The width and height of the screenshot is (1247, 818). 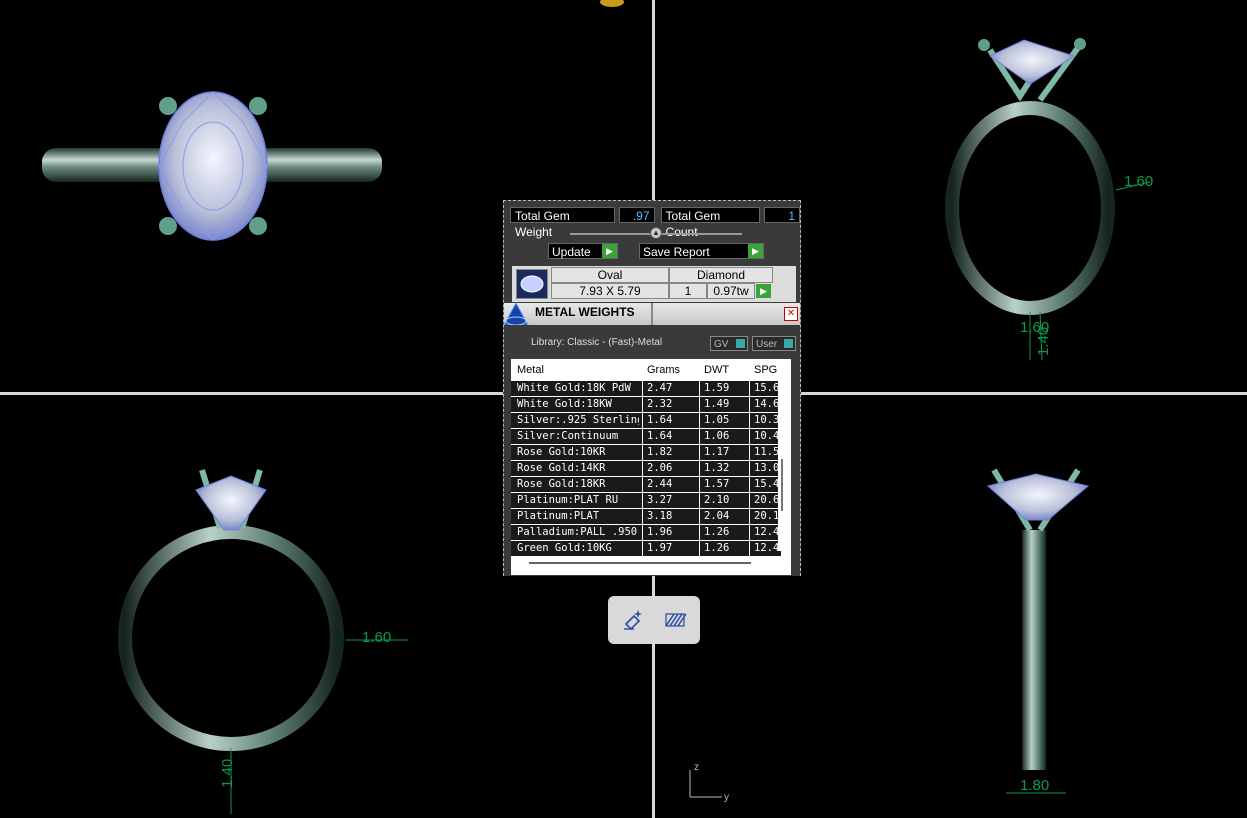 I want to click on metal-weights-title: METAL WEIGHTS, so click(x=585, y=312).